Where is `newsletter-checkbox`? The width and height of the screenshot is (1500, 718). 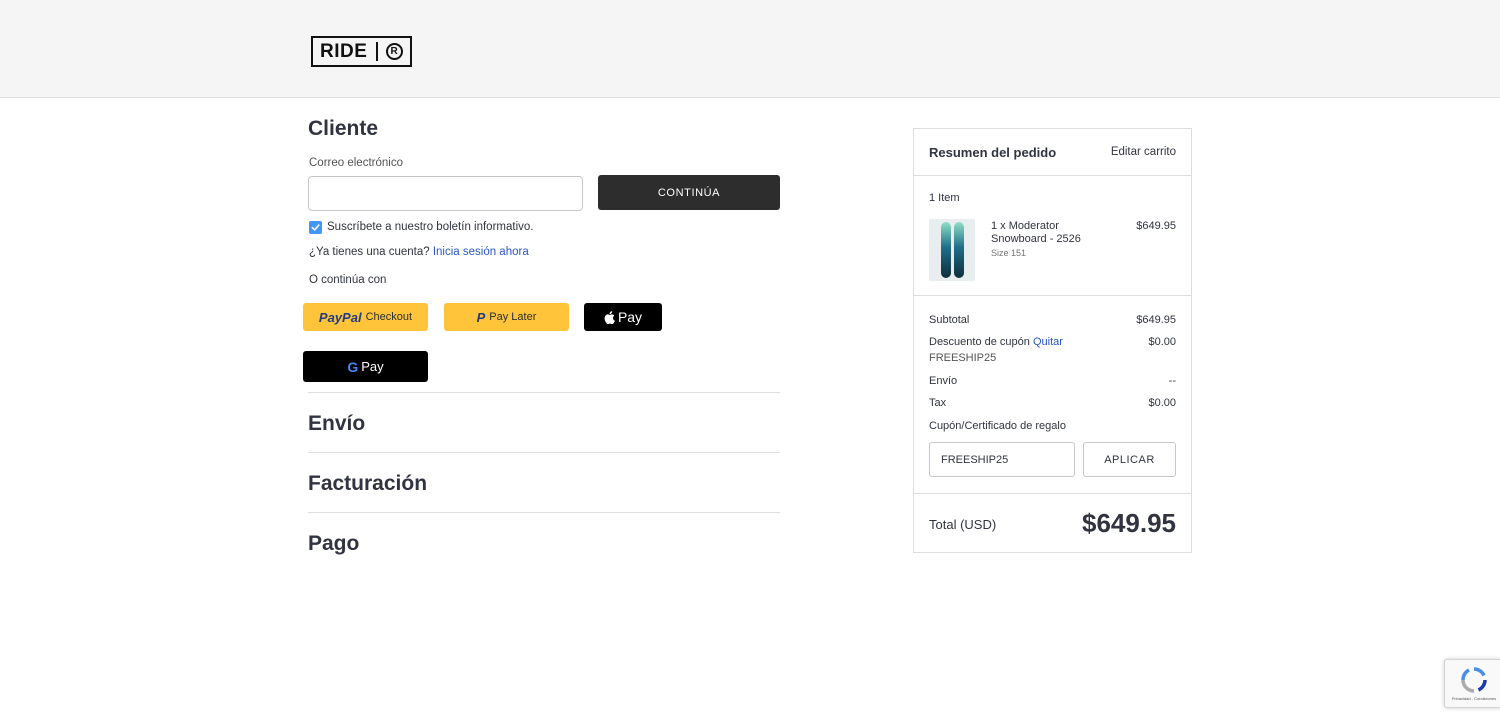
newsletter-checkbox is located at coordinates (315, 227).